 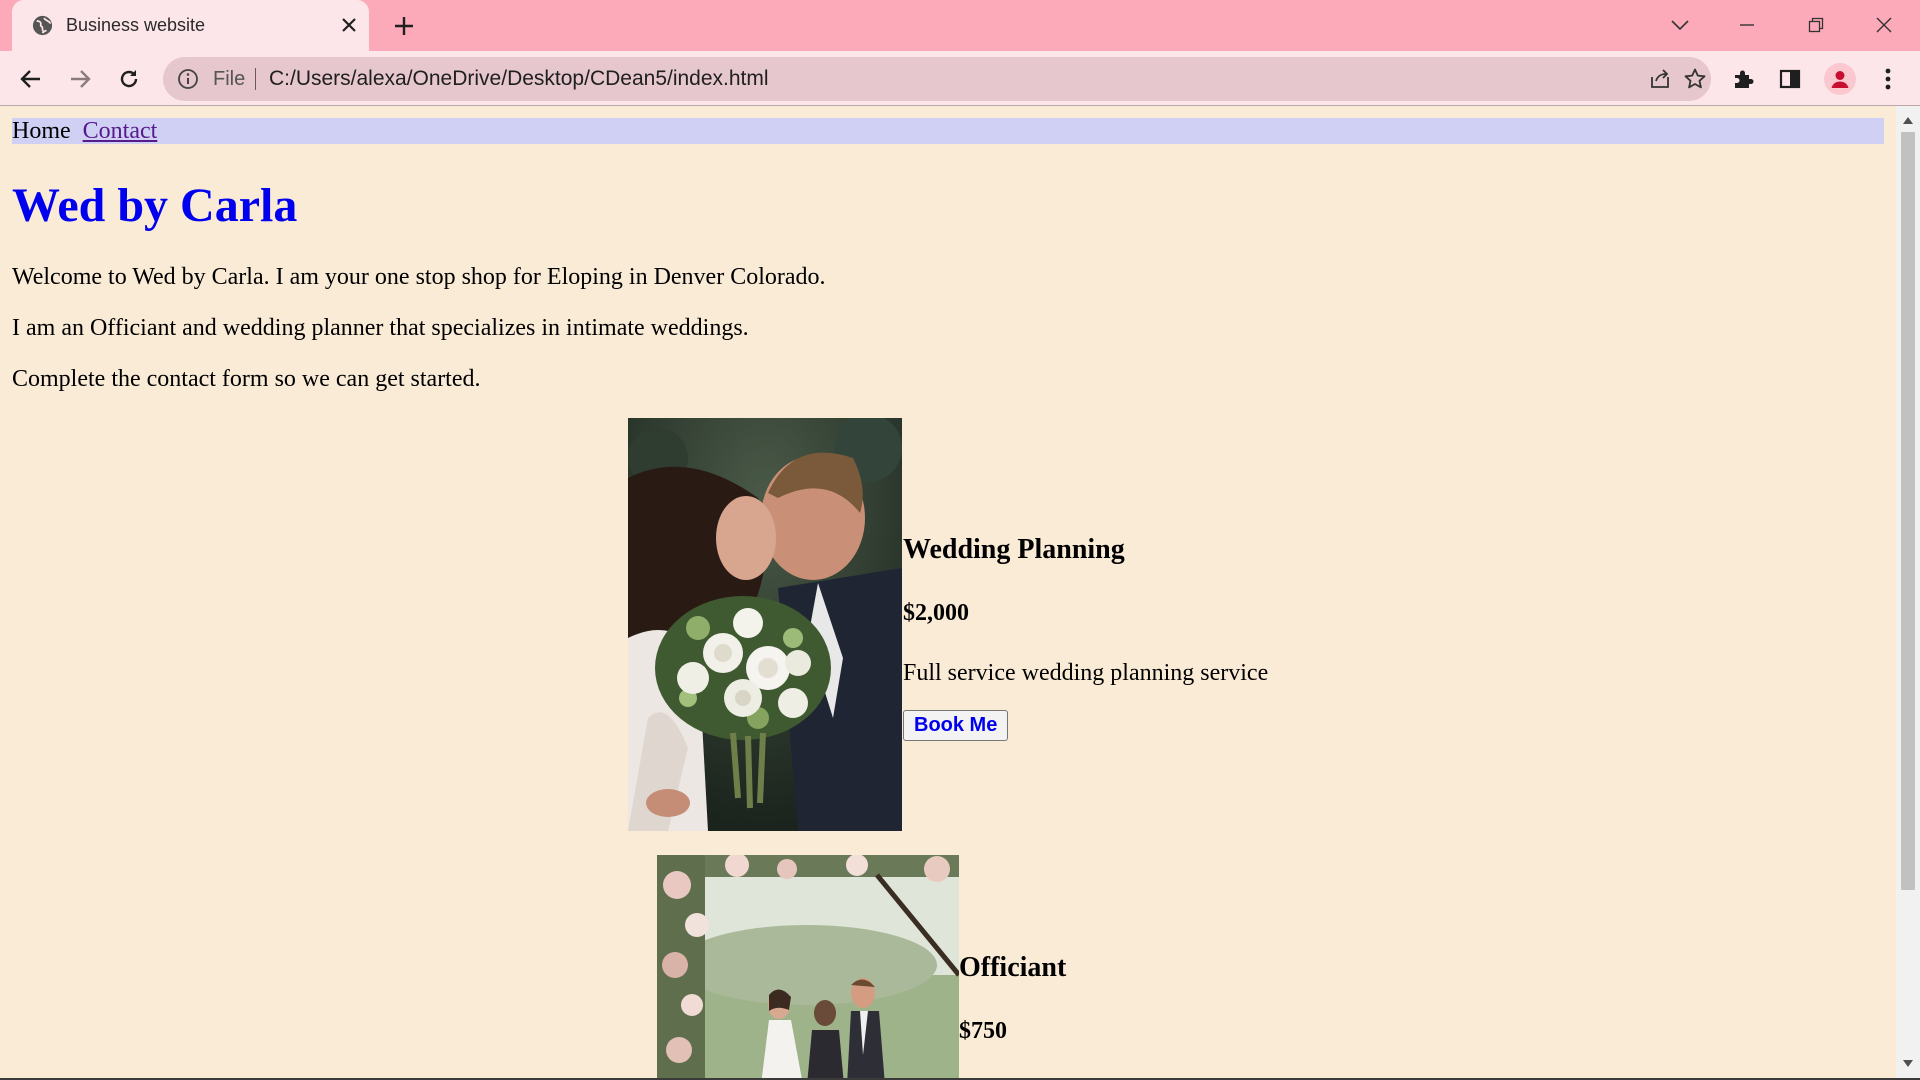 What do you see at coordinates (948, 131) in the screenshot?
I see `site-nav-bar: Home Contact` at bounding box center [948, 131].